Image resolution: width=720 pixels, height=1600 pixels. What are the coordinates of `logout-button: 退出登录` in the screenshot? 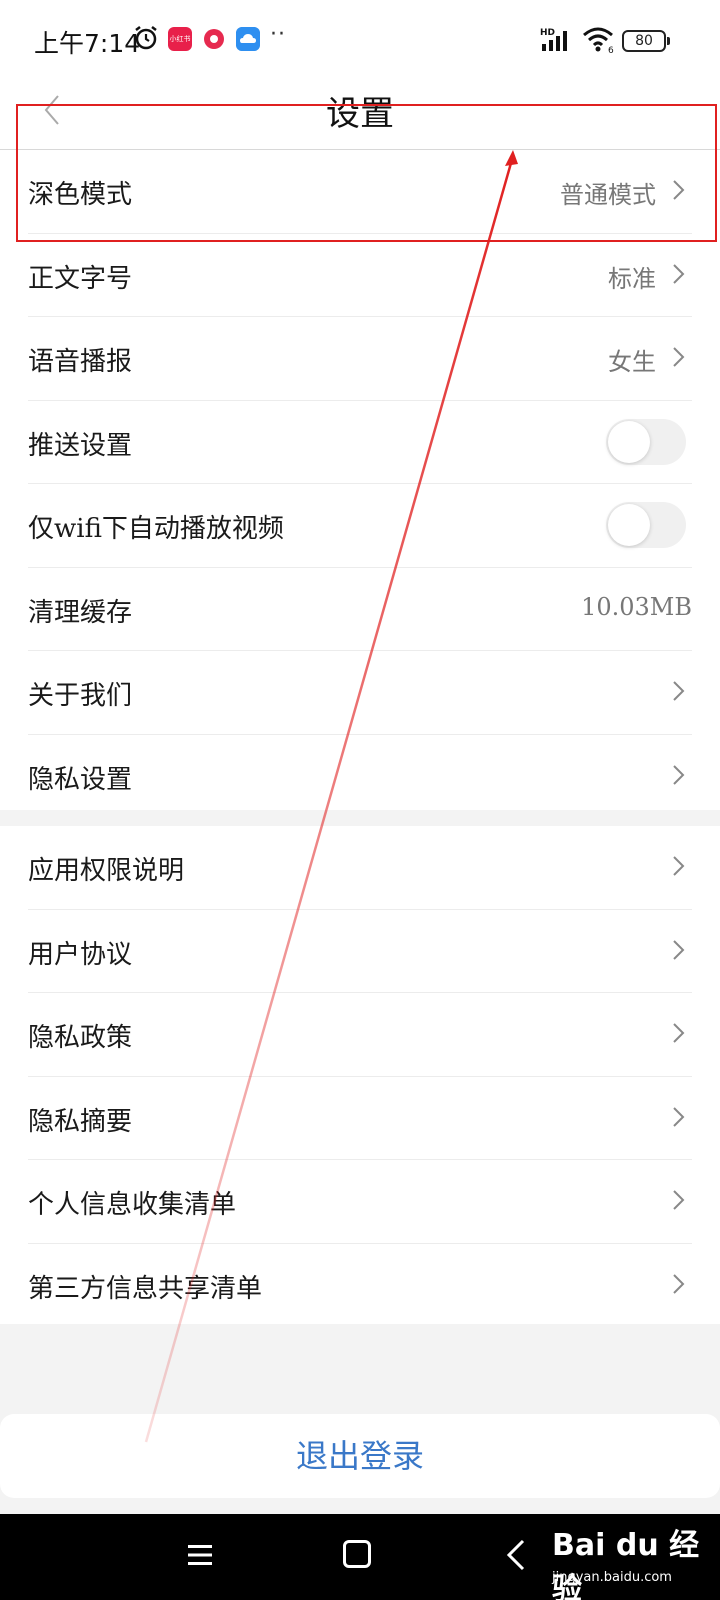 It's located at (360, 1456).